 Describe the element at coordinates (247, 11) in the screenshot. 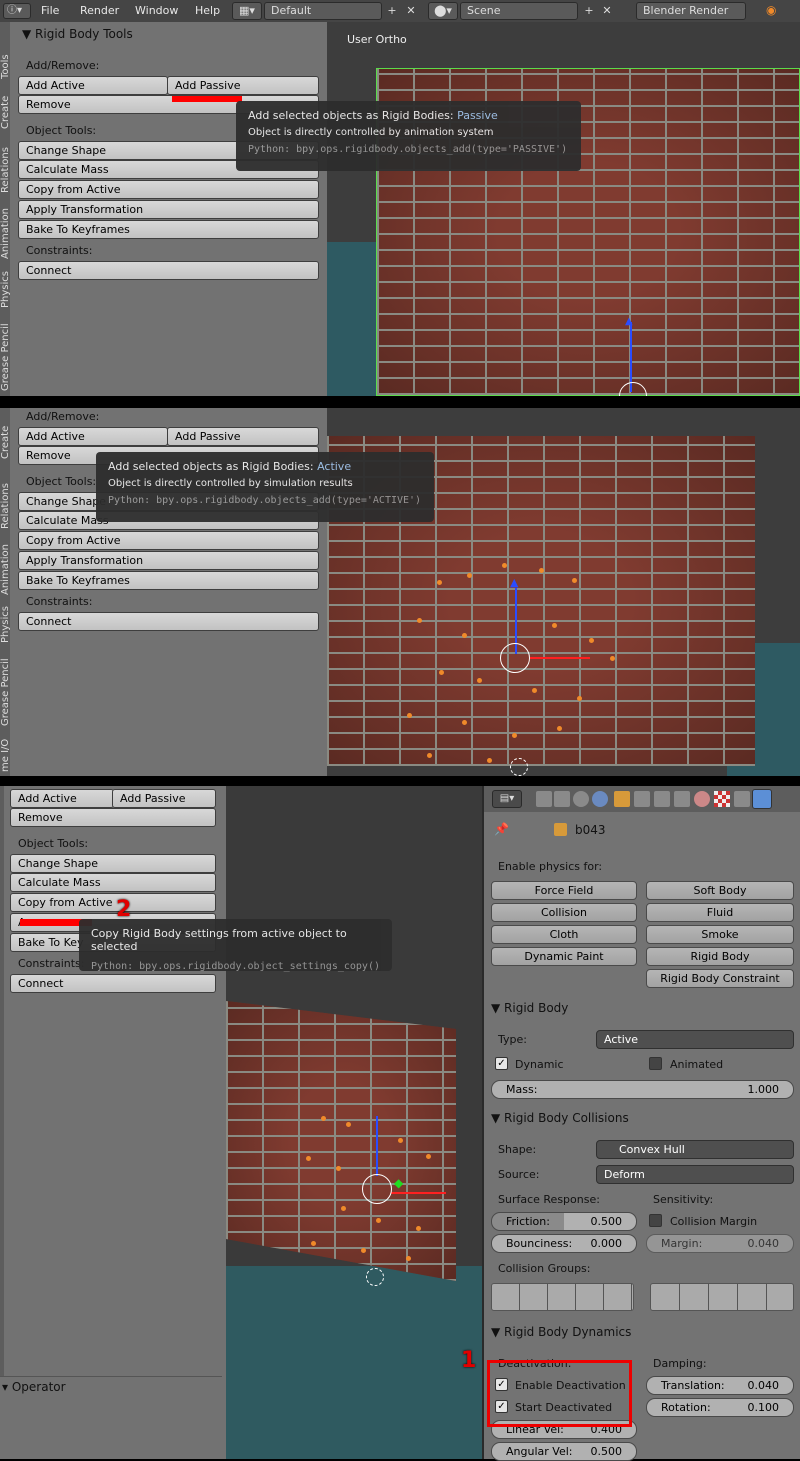

I see `layout-icon: ▦▾` at that location.